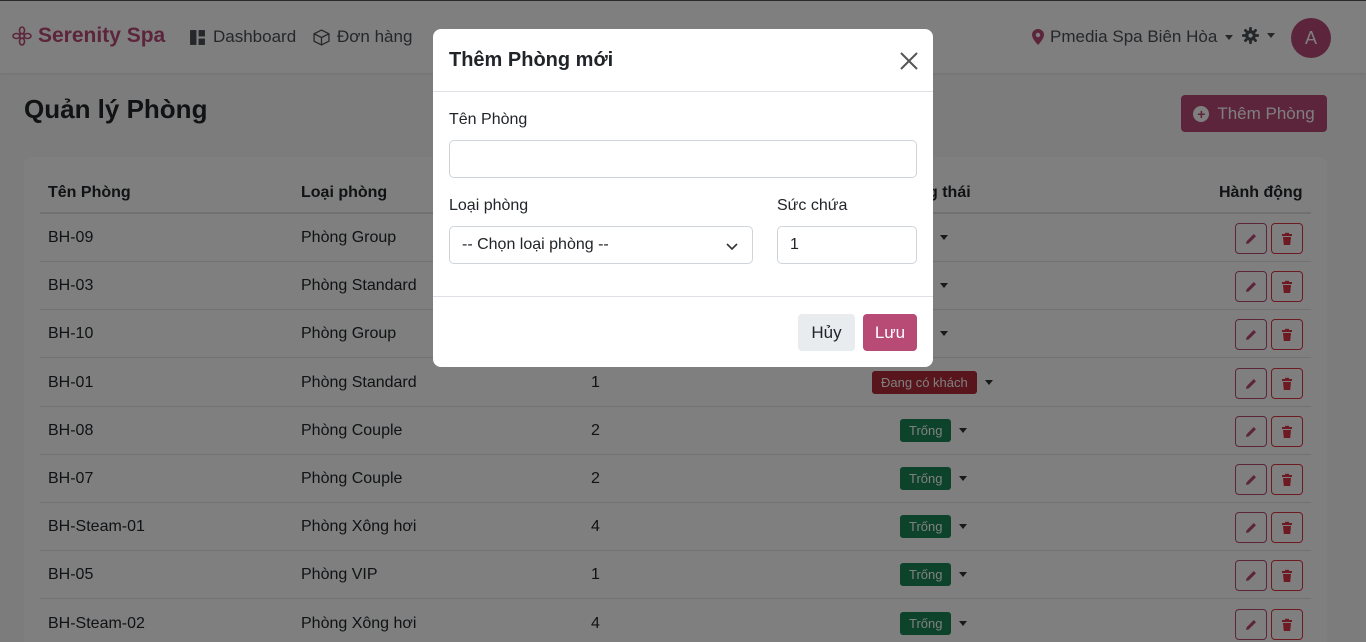 The height and width of the screenshot is (642, 1366). I want to click on capacity-input: 1, so click(847, 245).